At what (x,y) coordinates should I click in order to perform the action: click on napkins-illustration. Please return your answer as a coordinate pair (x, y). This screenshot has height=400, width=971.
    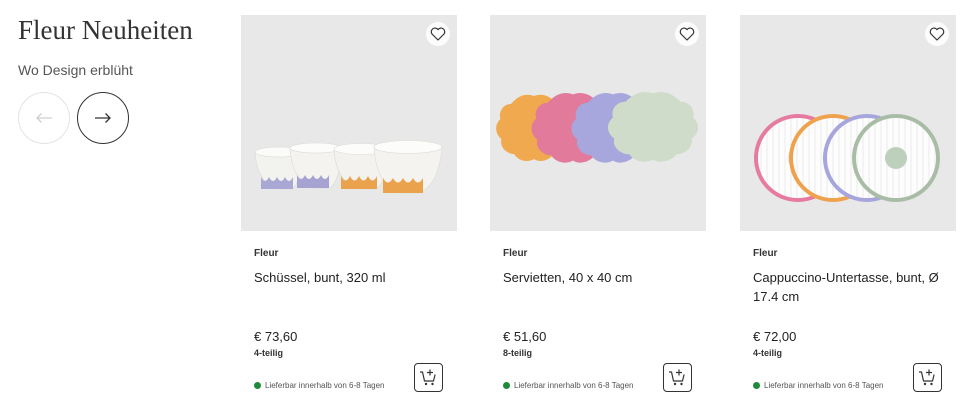
    Looking at the image, I should click on (597, 127).